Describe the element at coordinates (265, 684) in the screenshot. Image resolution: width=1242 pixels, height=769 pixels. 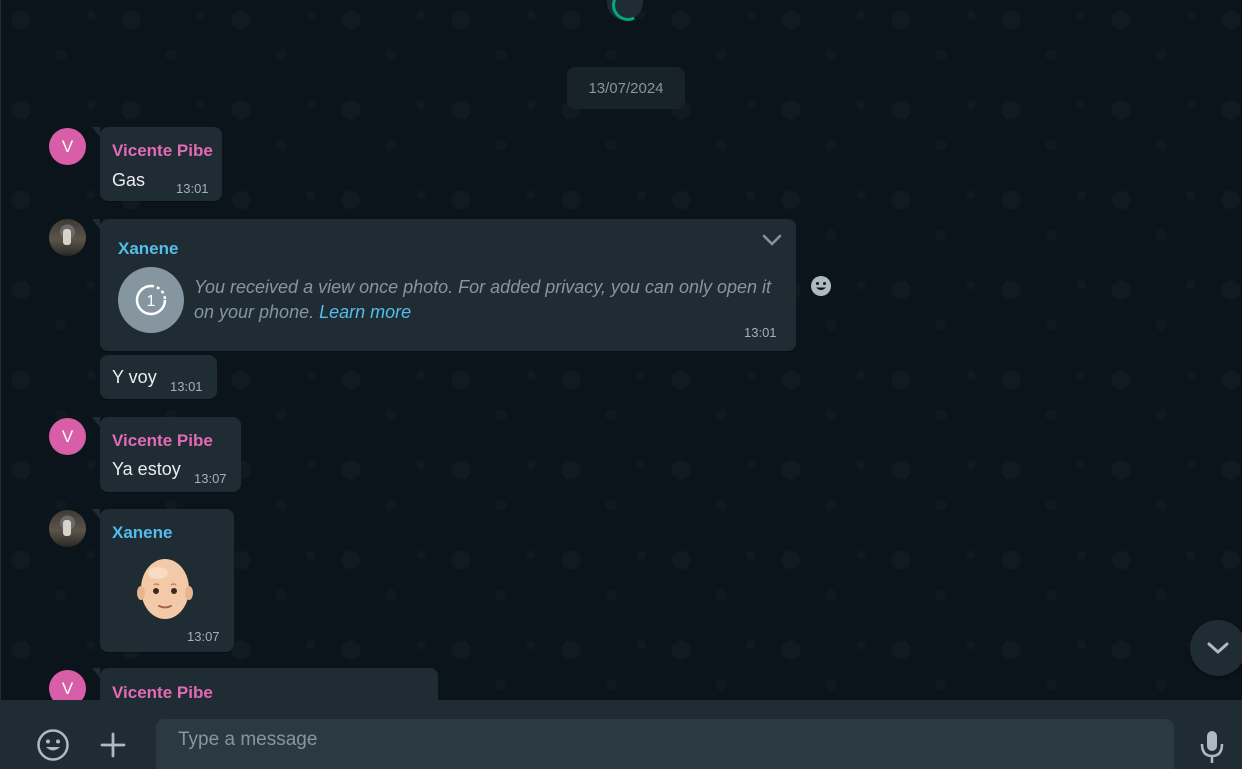
I see `message-bubble: Vicente Pibe` at that location.